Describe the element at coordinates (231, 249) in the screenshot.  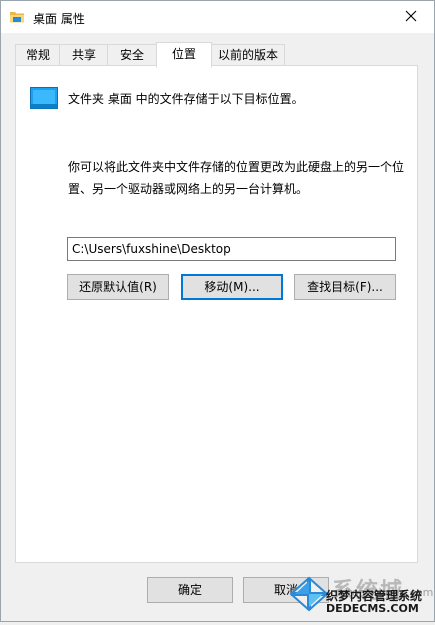
I see `target-path-input` at that location.